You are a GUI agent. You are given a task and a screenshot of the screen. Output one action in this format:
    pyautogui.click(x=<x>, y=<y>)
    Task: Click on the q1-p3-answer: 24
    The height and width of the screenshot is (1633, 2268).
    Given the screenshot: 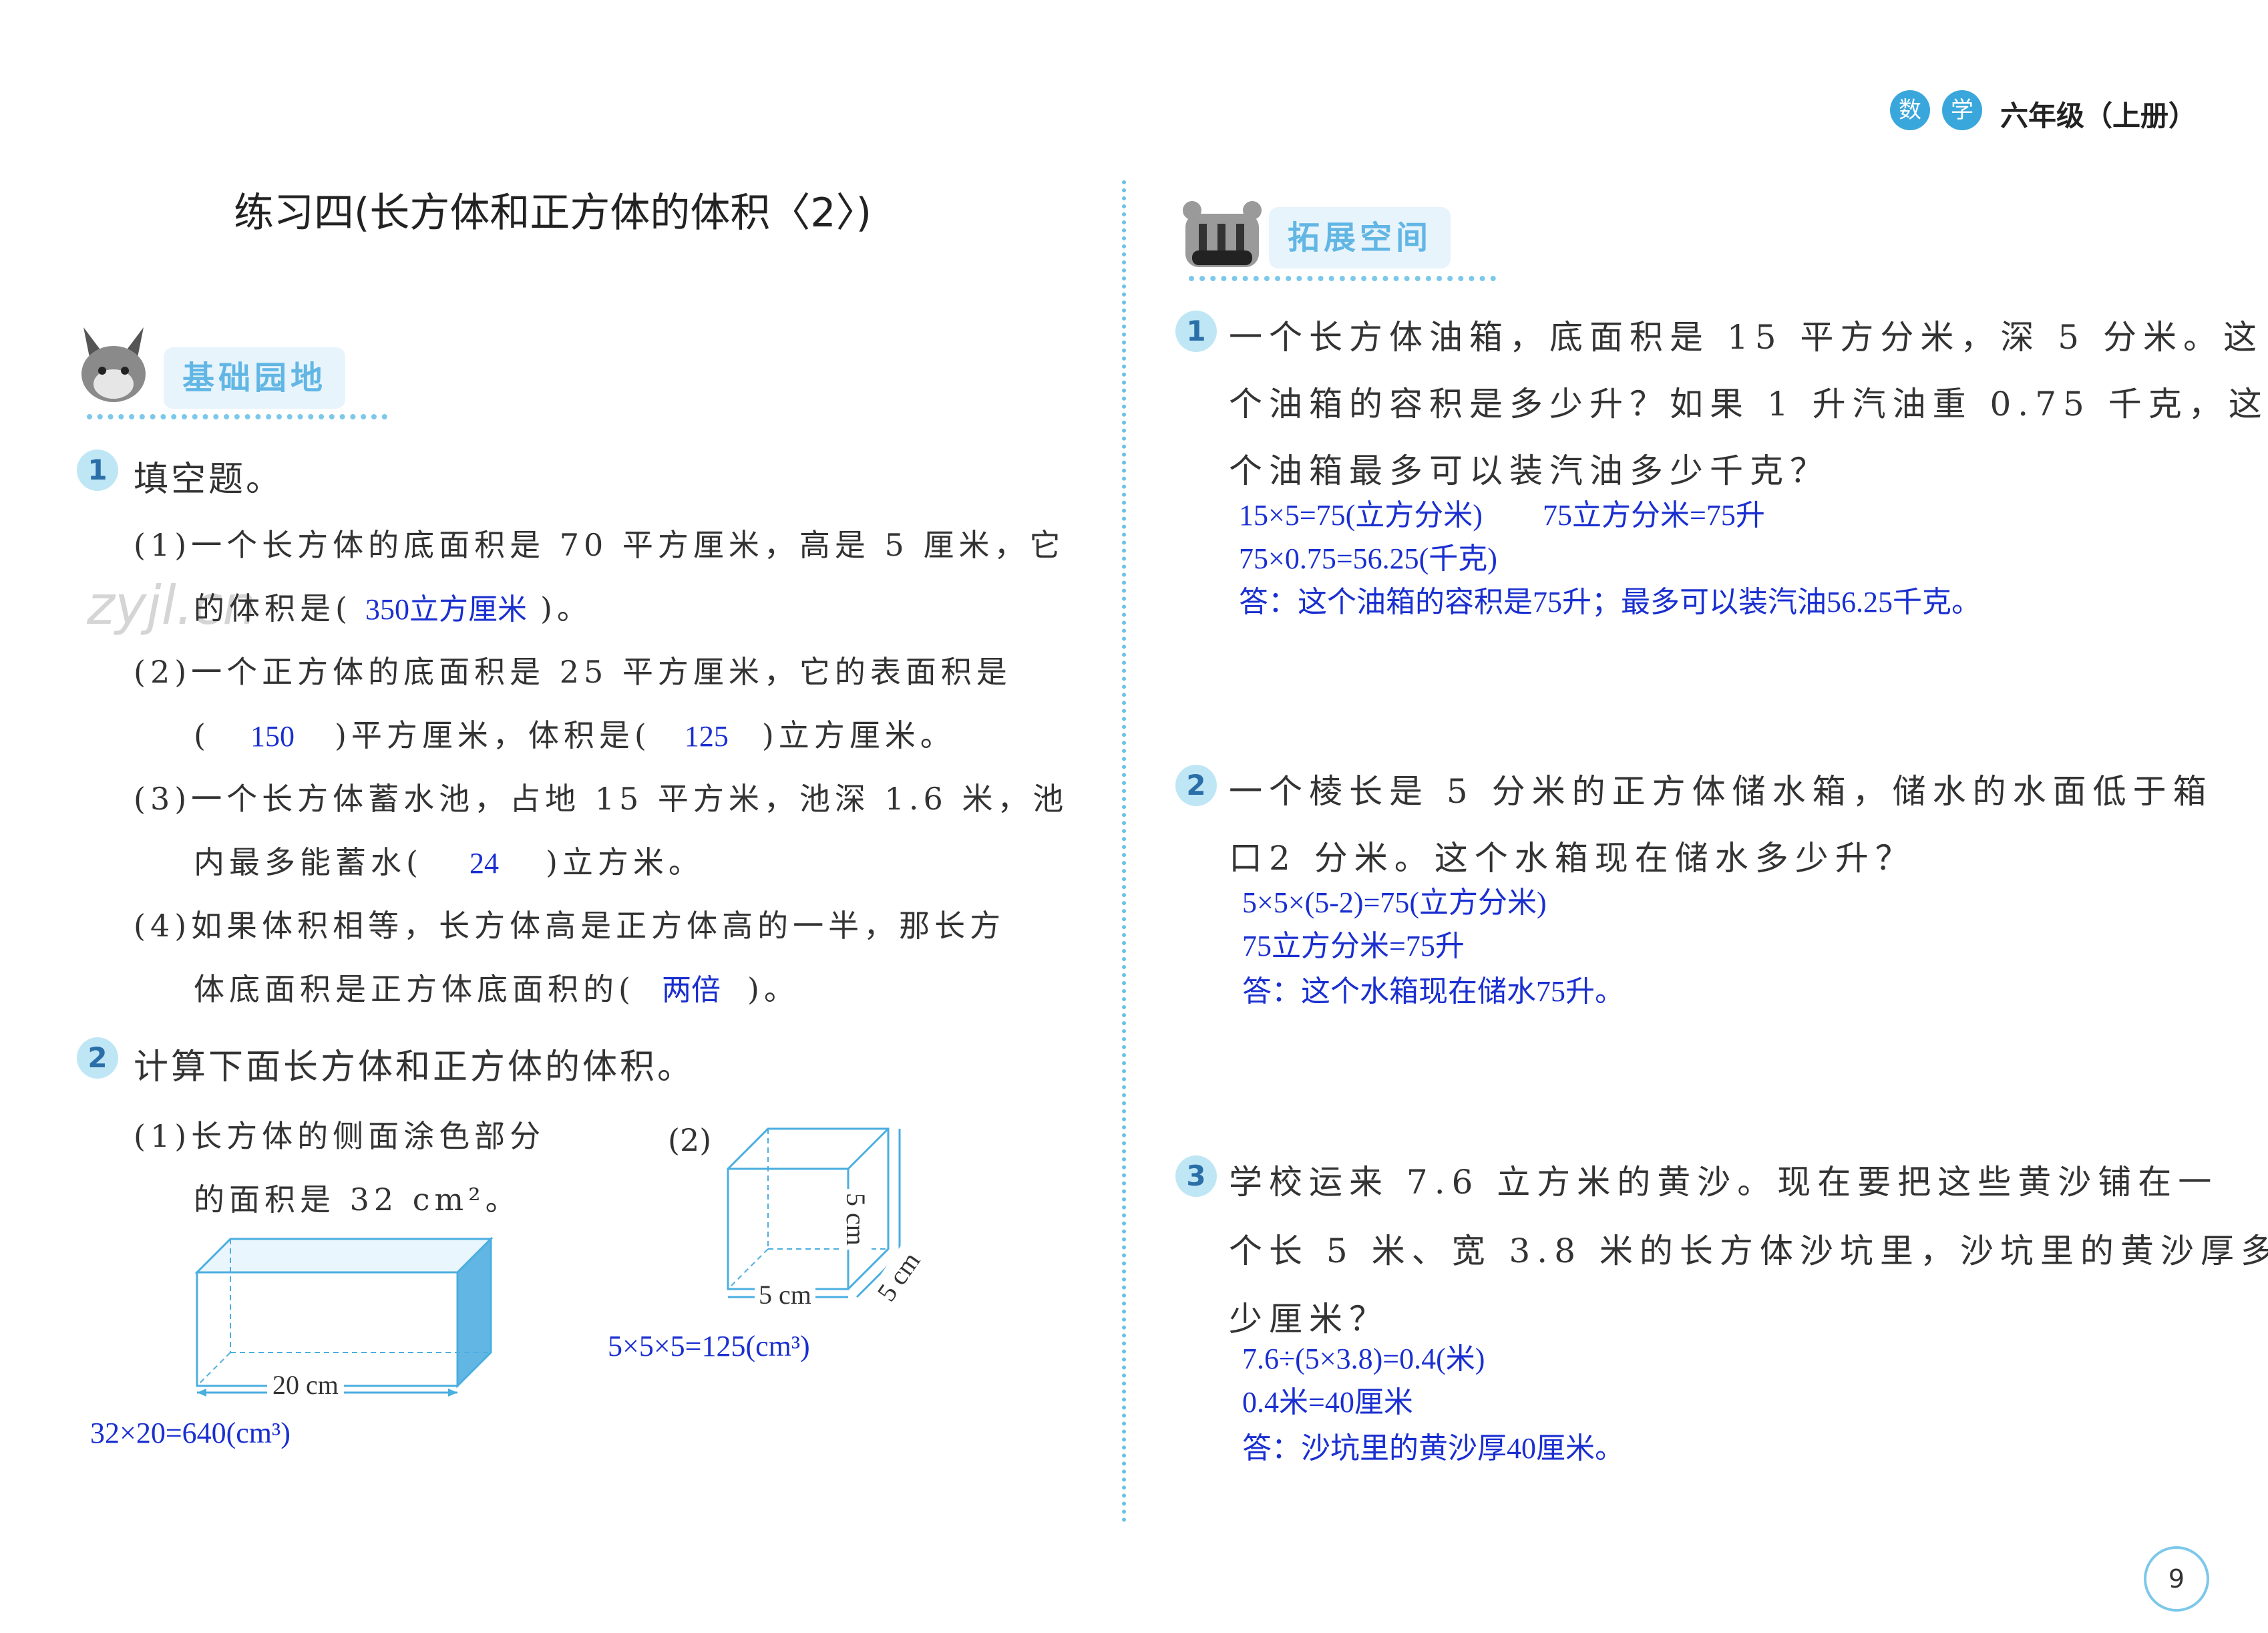 What is the action you would take?
    pyautogui.click(x=484, y=863)
    